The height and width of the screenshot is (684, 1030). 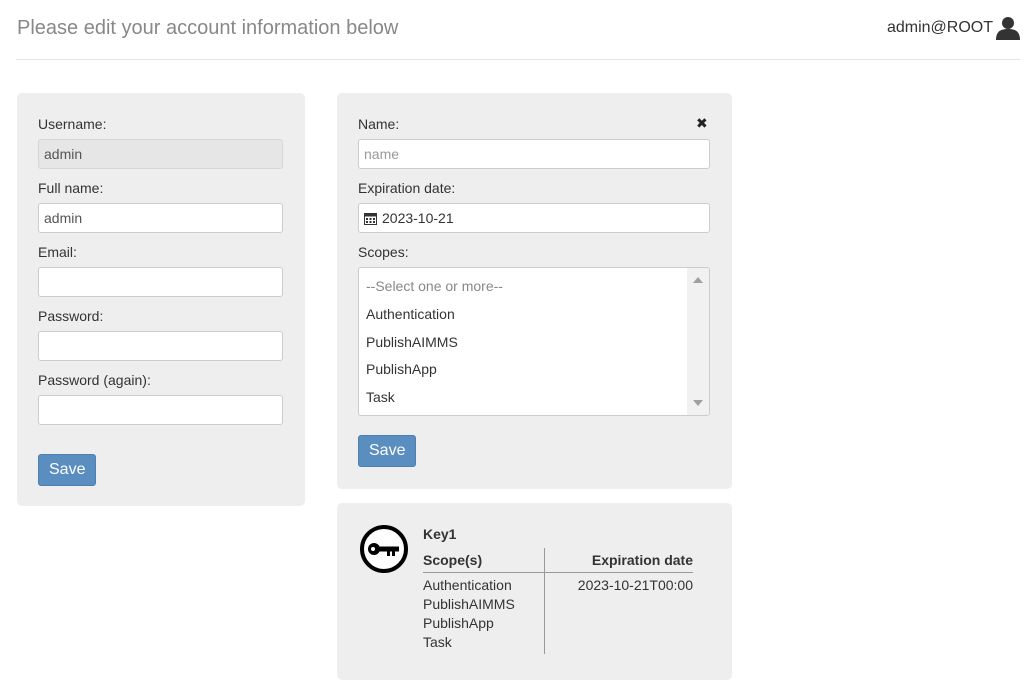 What do you see at coordinates (698, 403) in the screenshot?
I see `scroll-down-icon` at bounding box center [698, 403].